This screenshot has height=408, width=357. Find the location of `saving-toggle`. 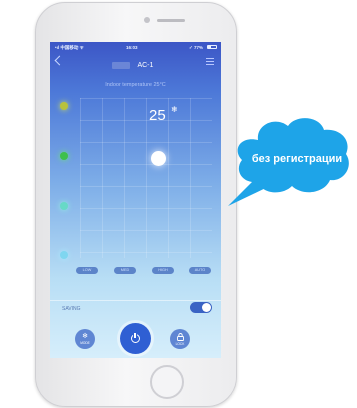

saving-toggle is located at coordinates (201, 307).